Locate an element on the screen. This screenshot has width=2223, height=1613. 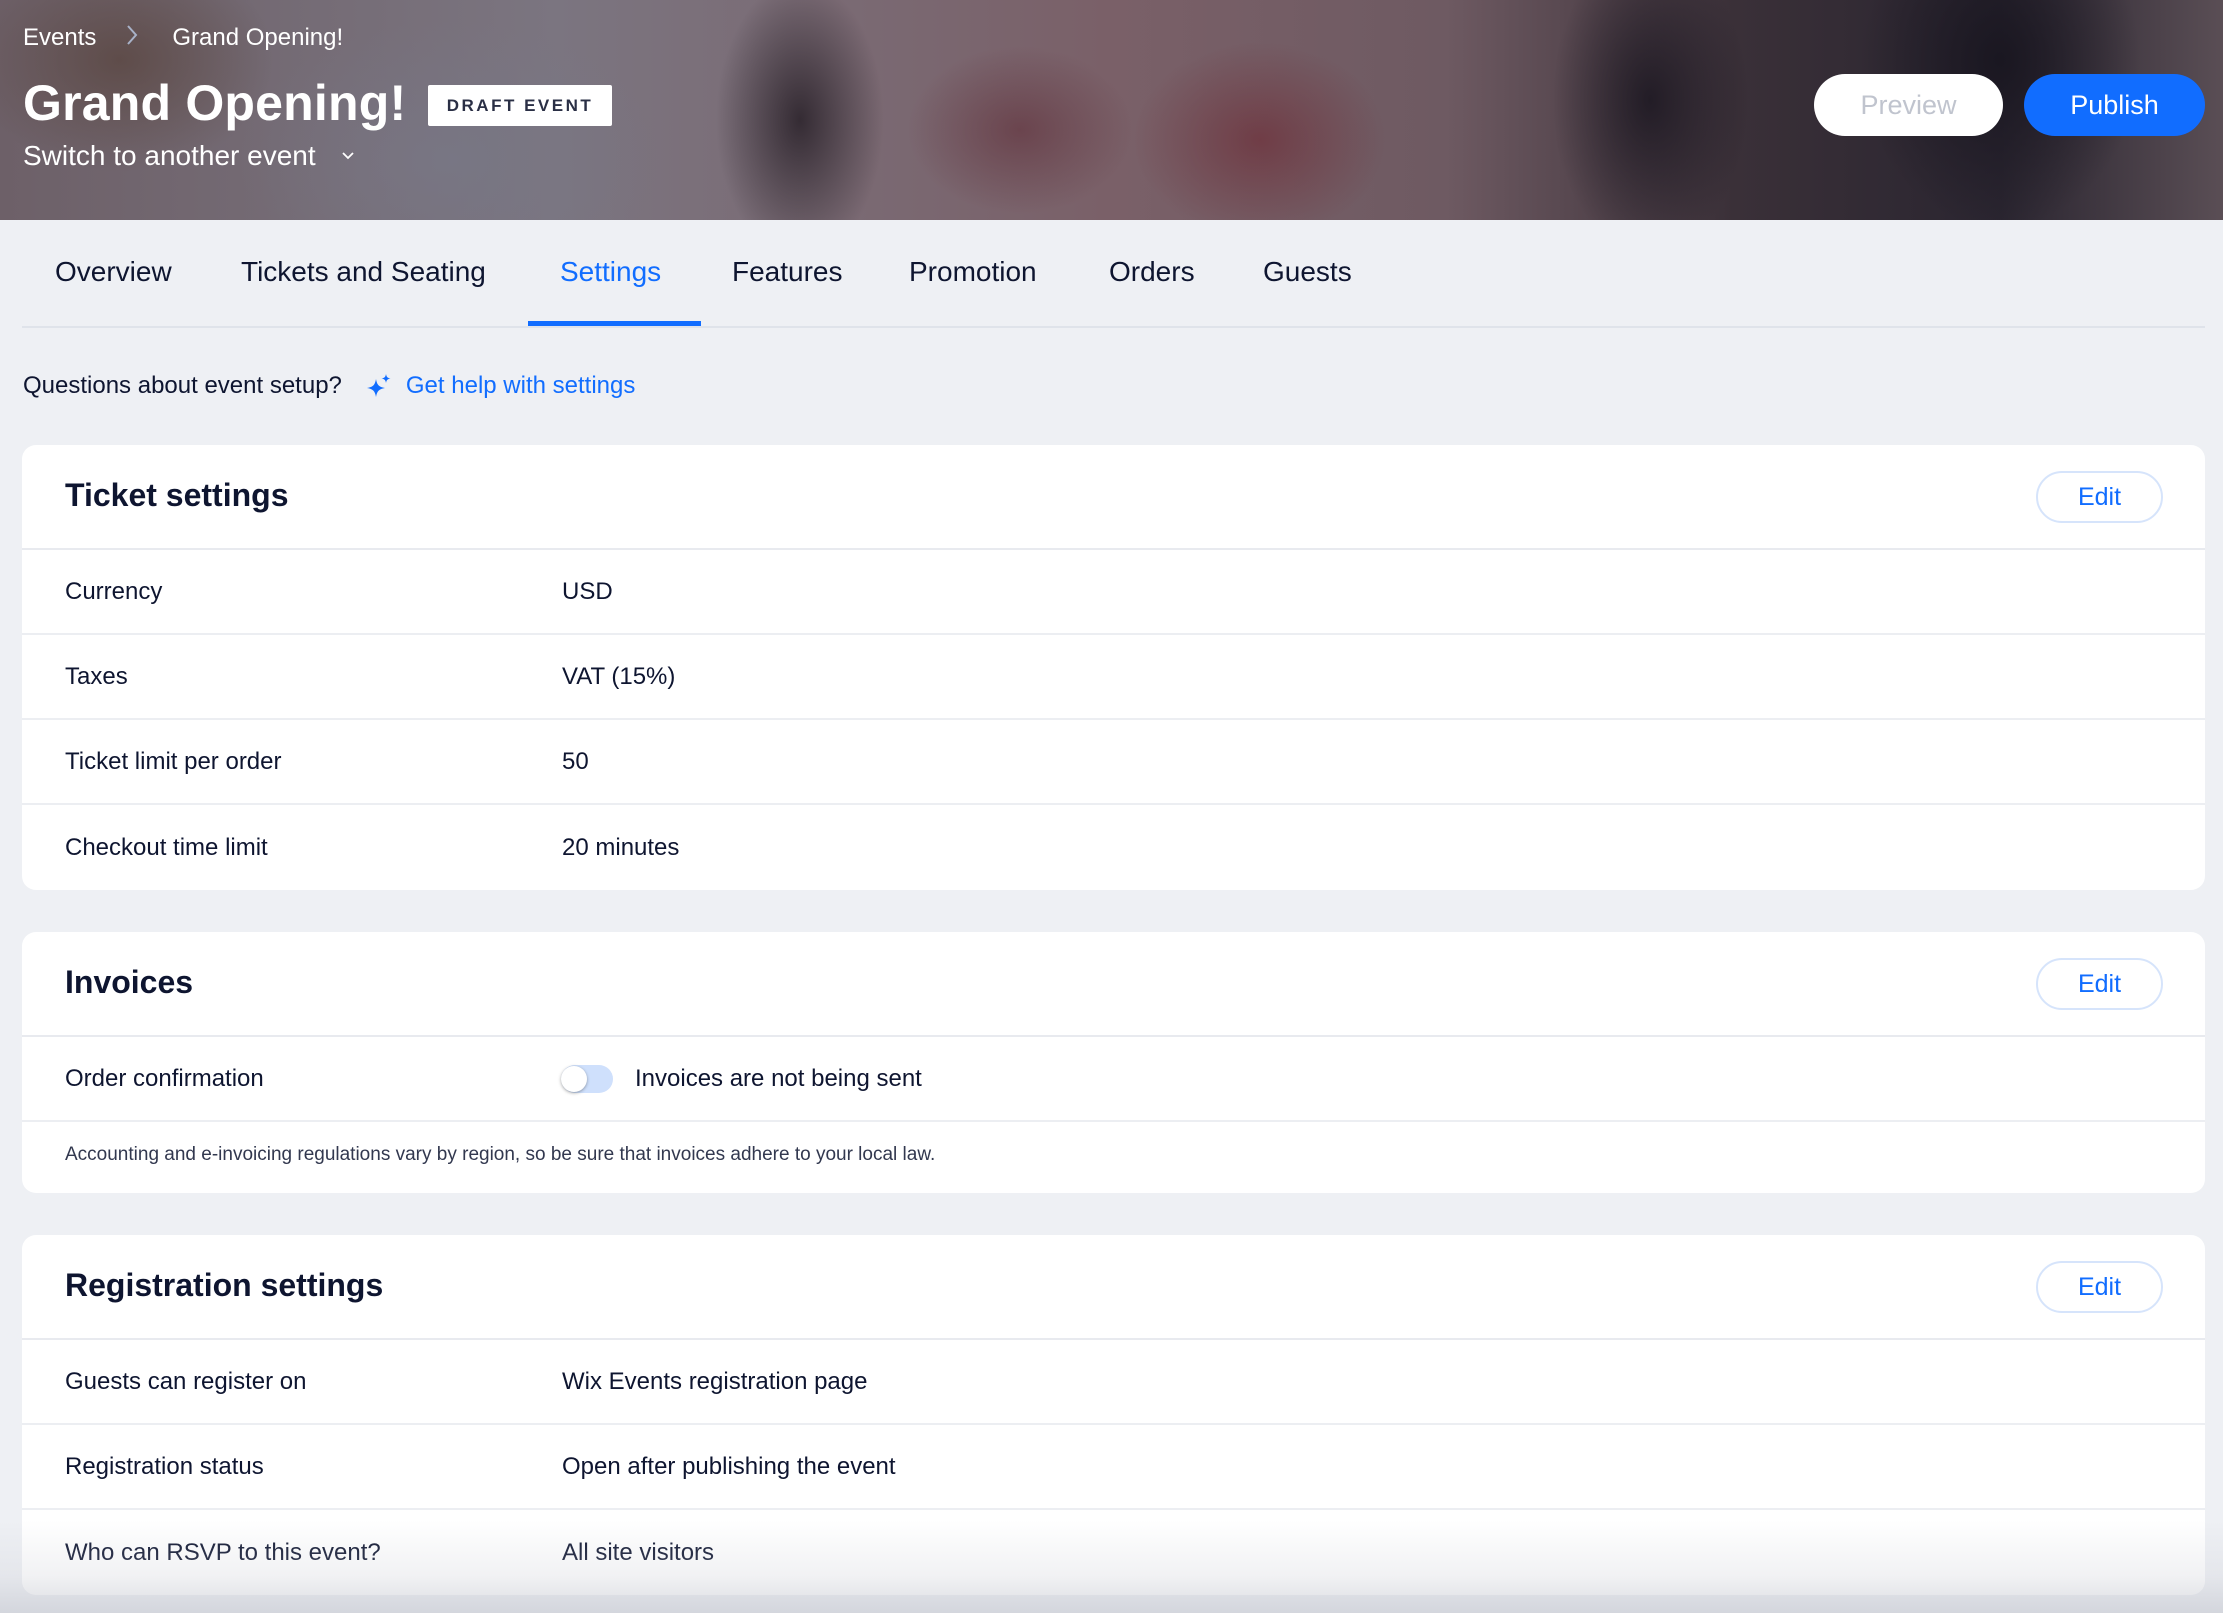
page-title: Grand Opening! is located at coordinates (215, 103).